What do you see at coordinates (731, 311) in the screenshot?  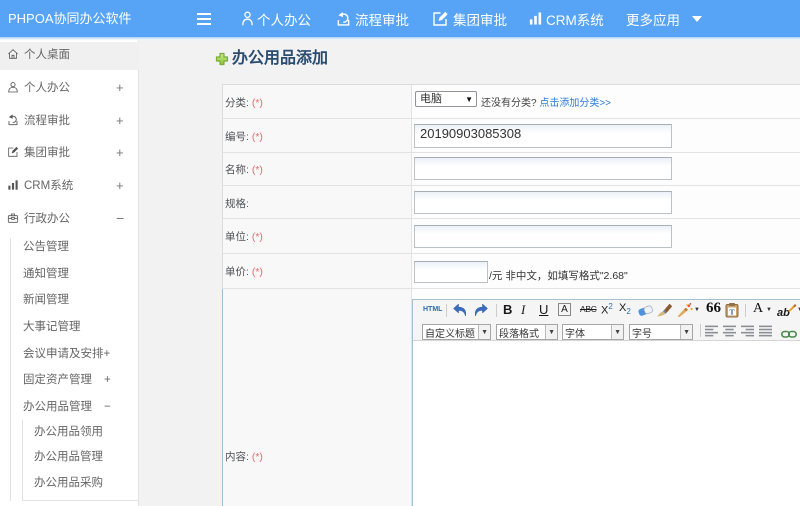 I see `svg-text: T` at bounding box center [731, 311].